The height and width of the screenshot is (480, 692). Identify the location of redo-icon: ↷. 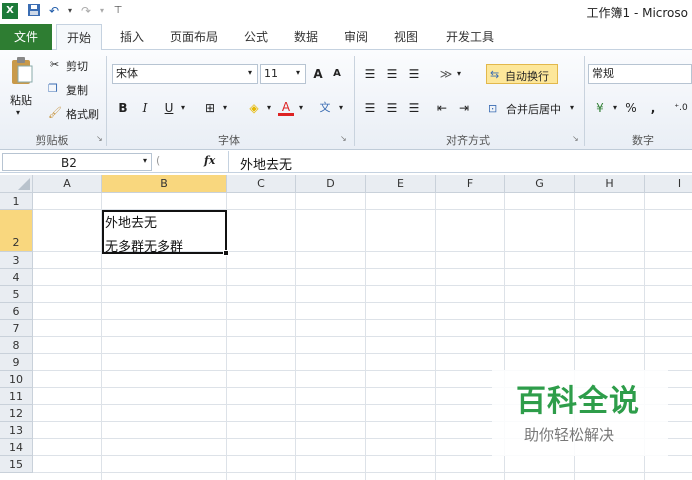
(86, 11).